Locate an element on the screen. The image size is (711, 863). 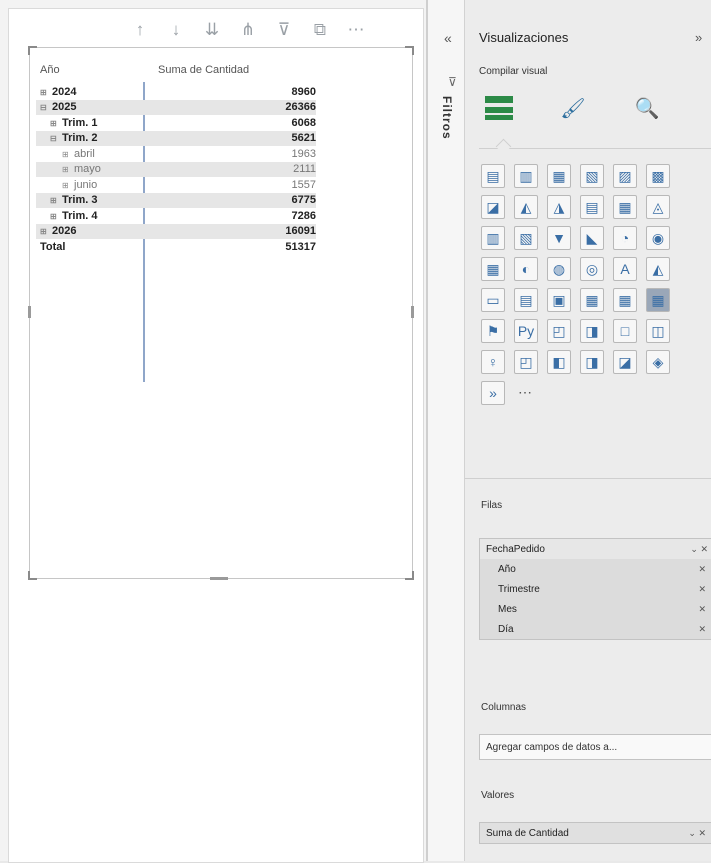
visual-type-icon: ▨ is located at coordinates (625, 176).